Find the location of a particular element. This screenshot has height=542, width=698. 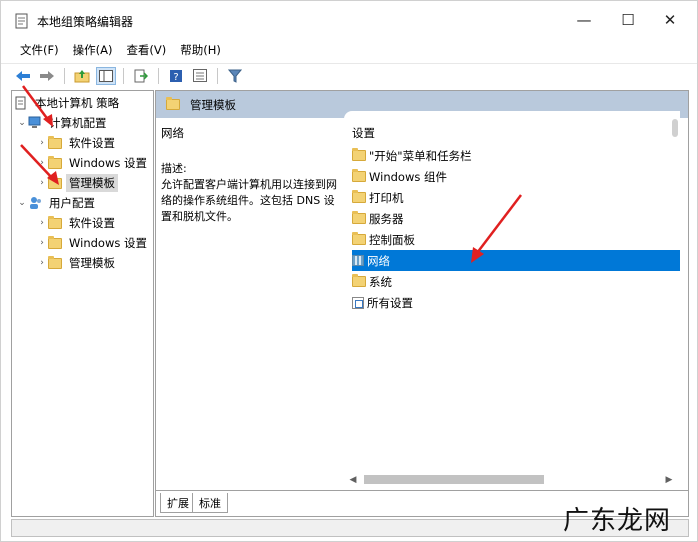

title-bar: 本地组策略编辑器 — ☐ ✕ is located at coordinates (349, 20).